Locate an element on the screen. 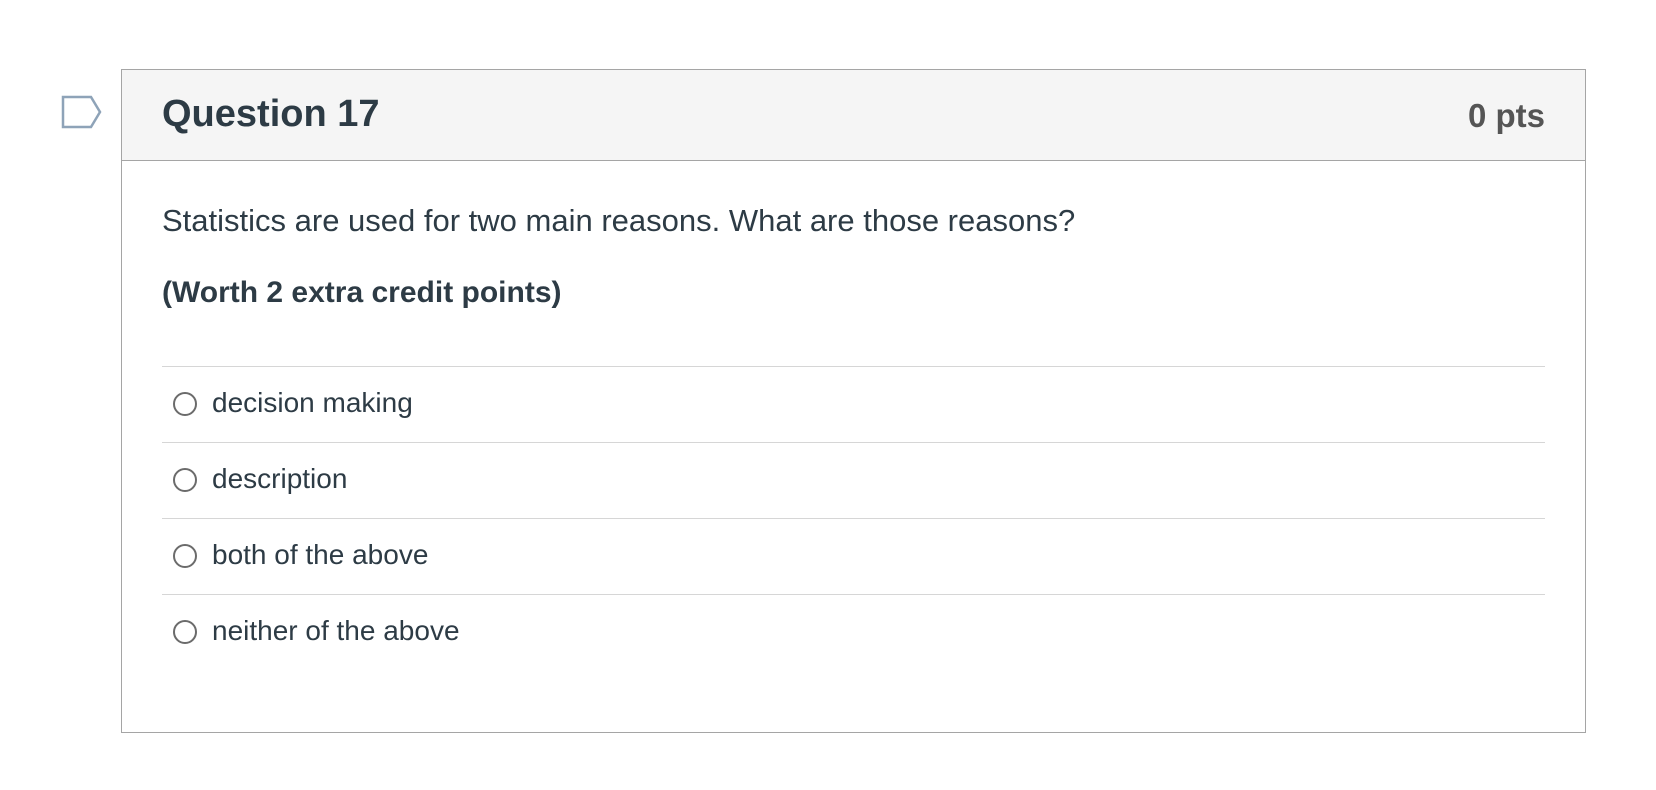  answer-label: decision making is located at coordinates (312, 403).